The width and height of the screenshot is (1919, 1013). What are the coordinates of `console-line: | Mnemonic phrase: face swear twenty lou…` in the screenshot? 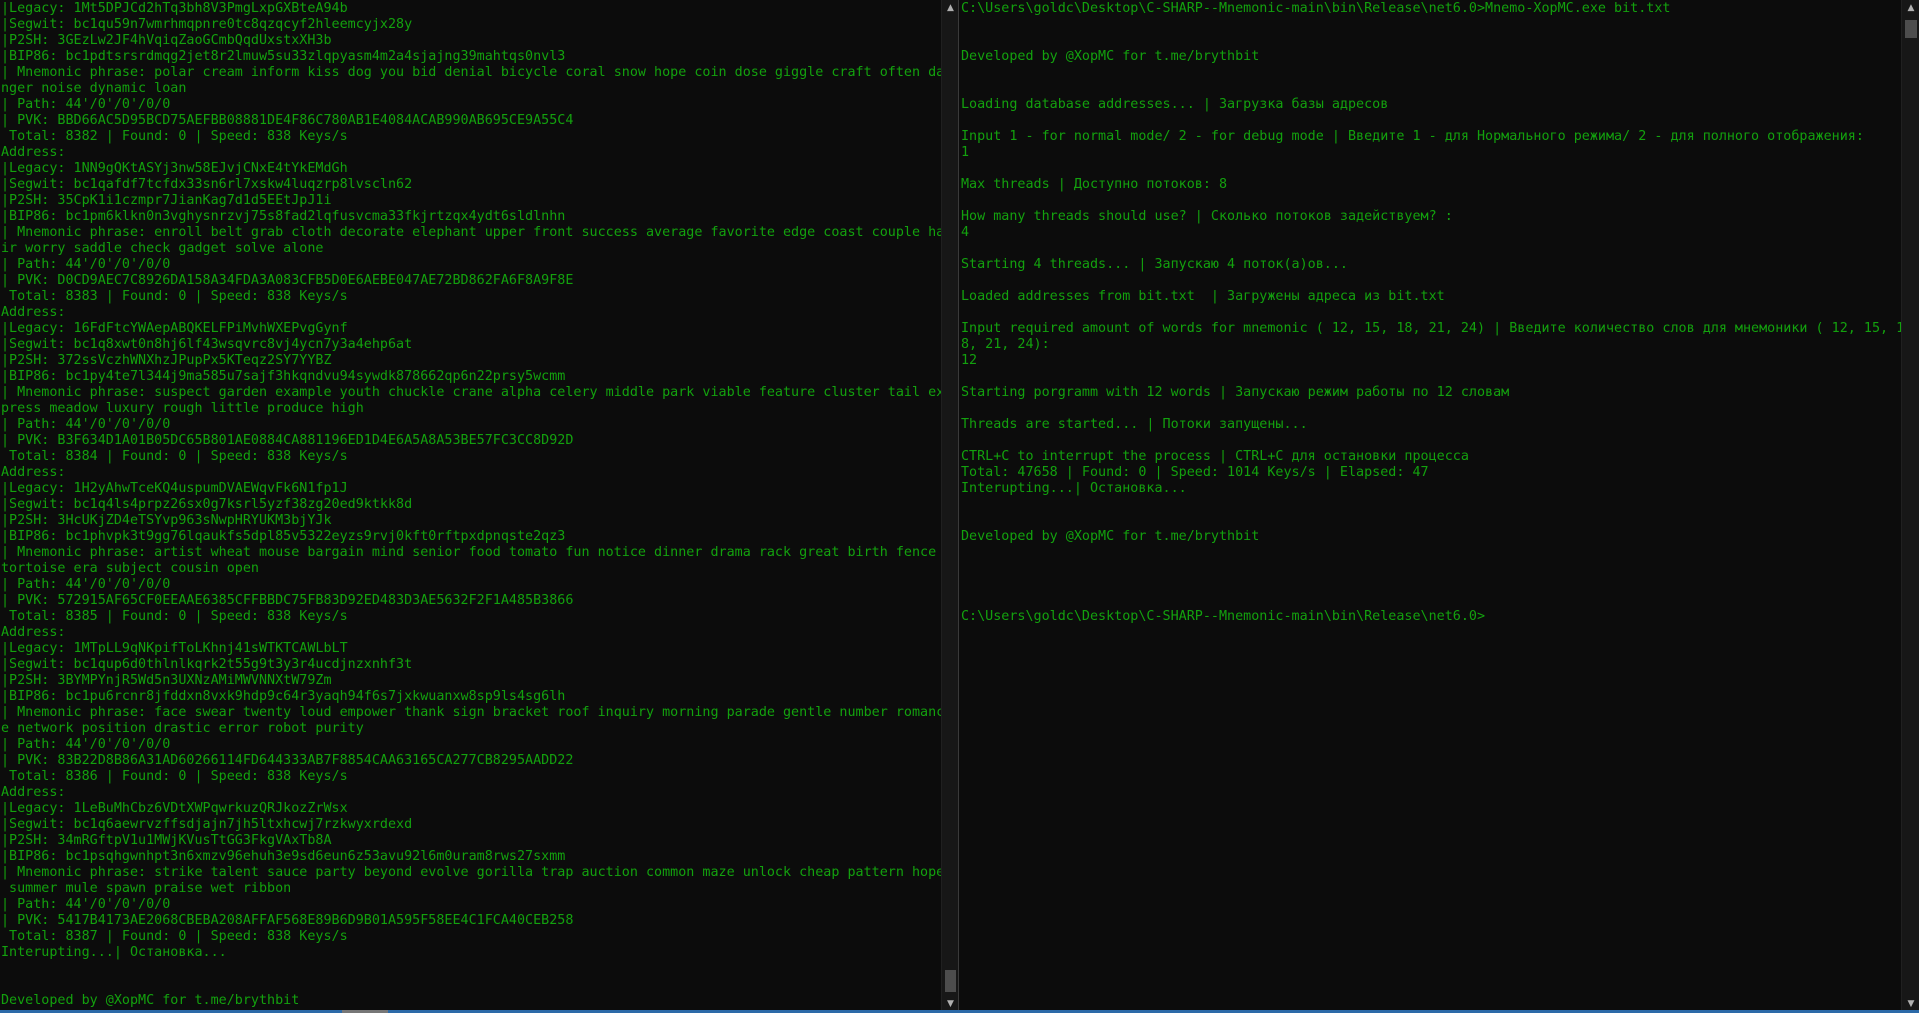 It's located at (471, 712).